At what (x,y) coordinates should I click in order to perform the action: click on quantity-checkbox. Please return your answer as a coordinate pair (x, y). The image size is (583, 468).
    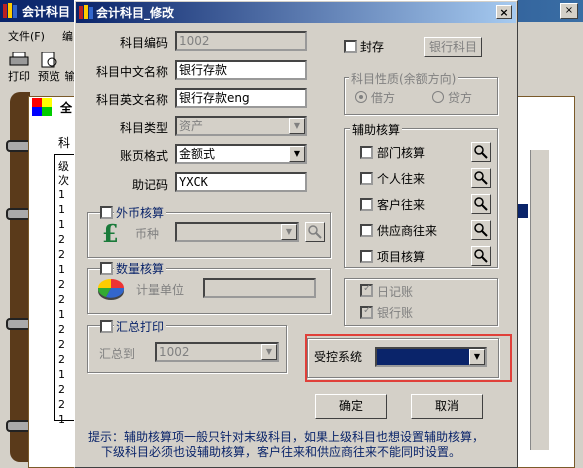
    Looking at the image, I should click on (106, 268).